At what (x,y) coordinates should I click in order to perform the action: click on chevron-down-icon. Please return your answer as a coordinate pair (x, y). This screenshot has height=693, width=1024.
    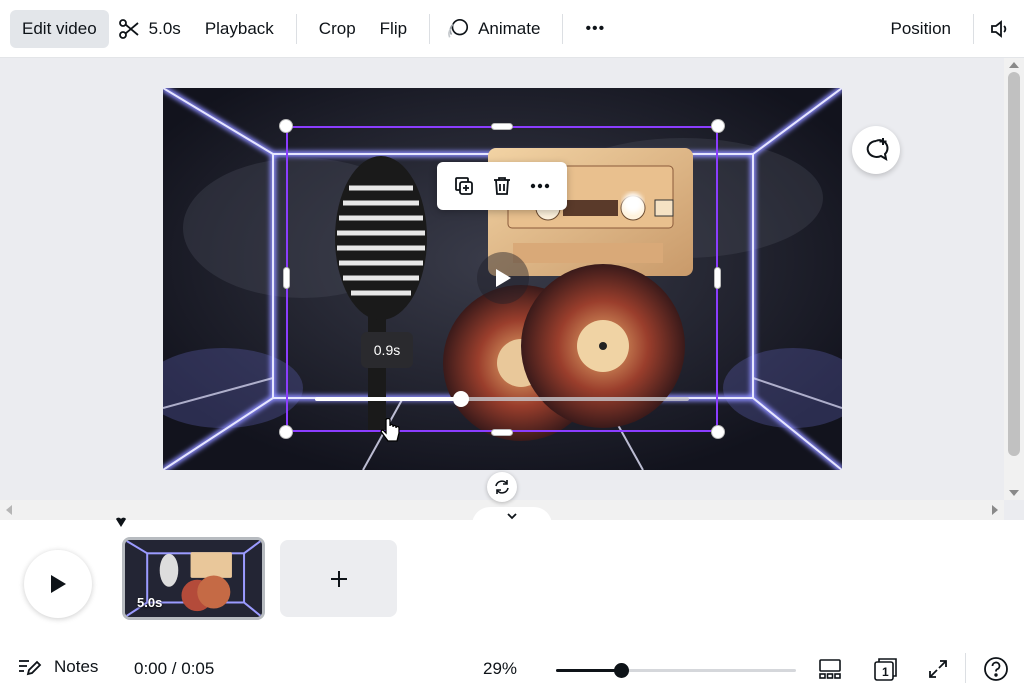
    Looking at the image, I should click on (512, 516).